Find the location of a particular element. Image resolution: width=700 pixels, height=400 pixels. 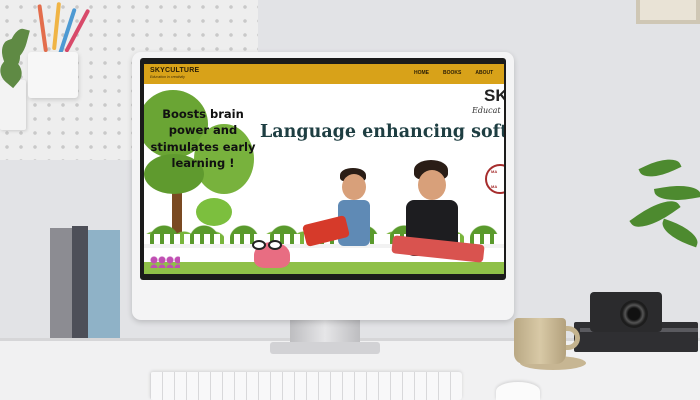

mouse is located at coordinates (518, 391).